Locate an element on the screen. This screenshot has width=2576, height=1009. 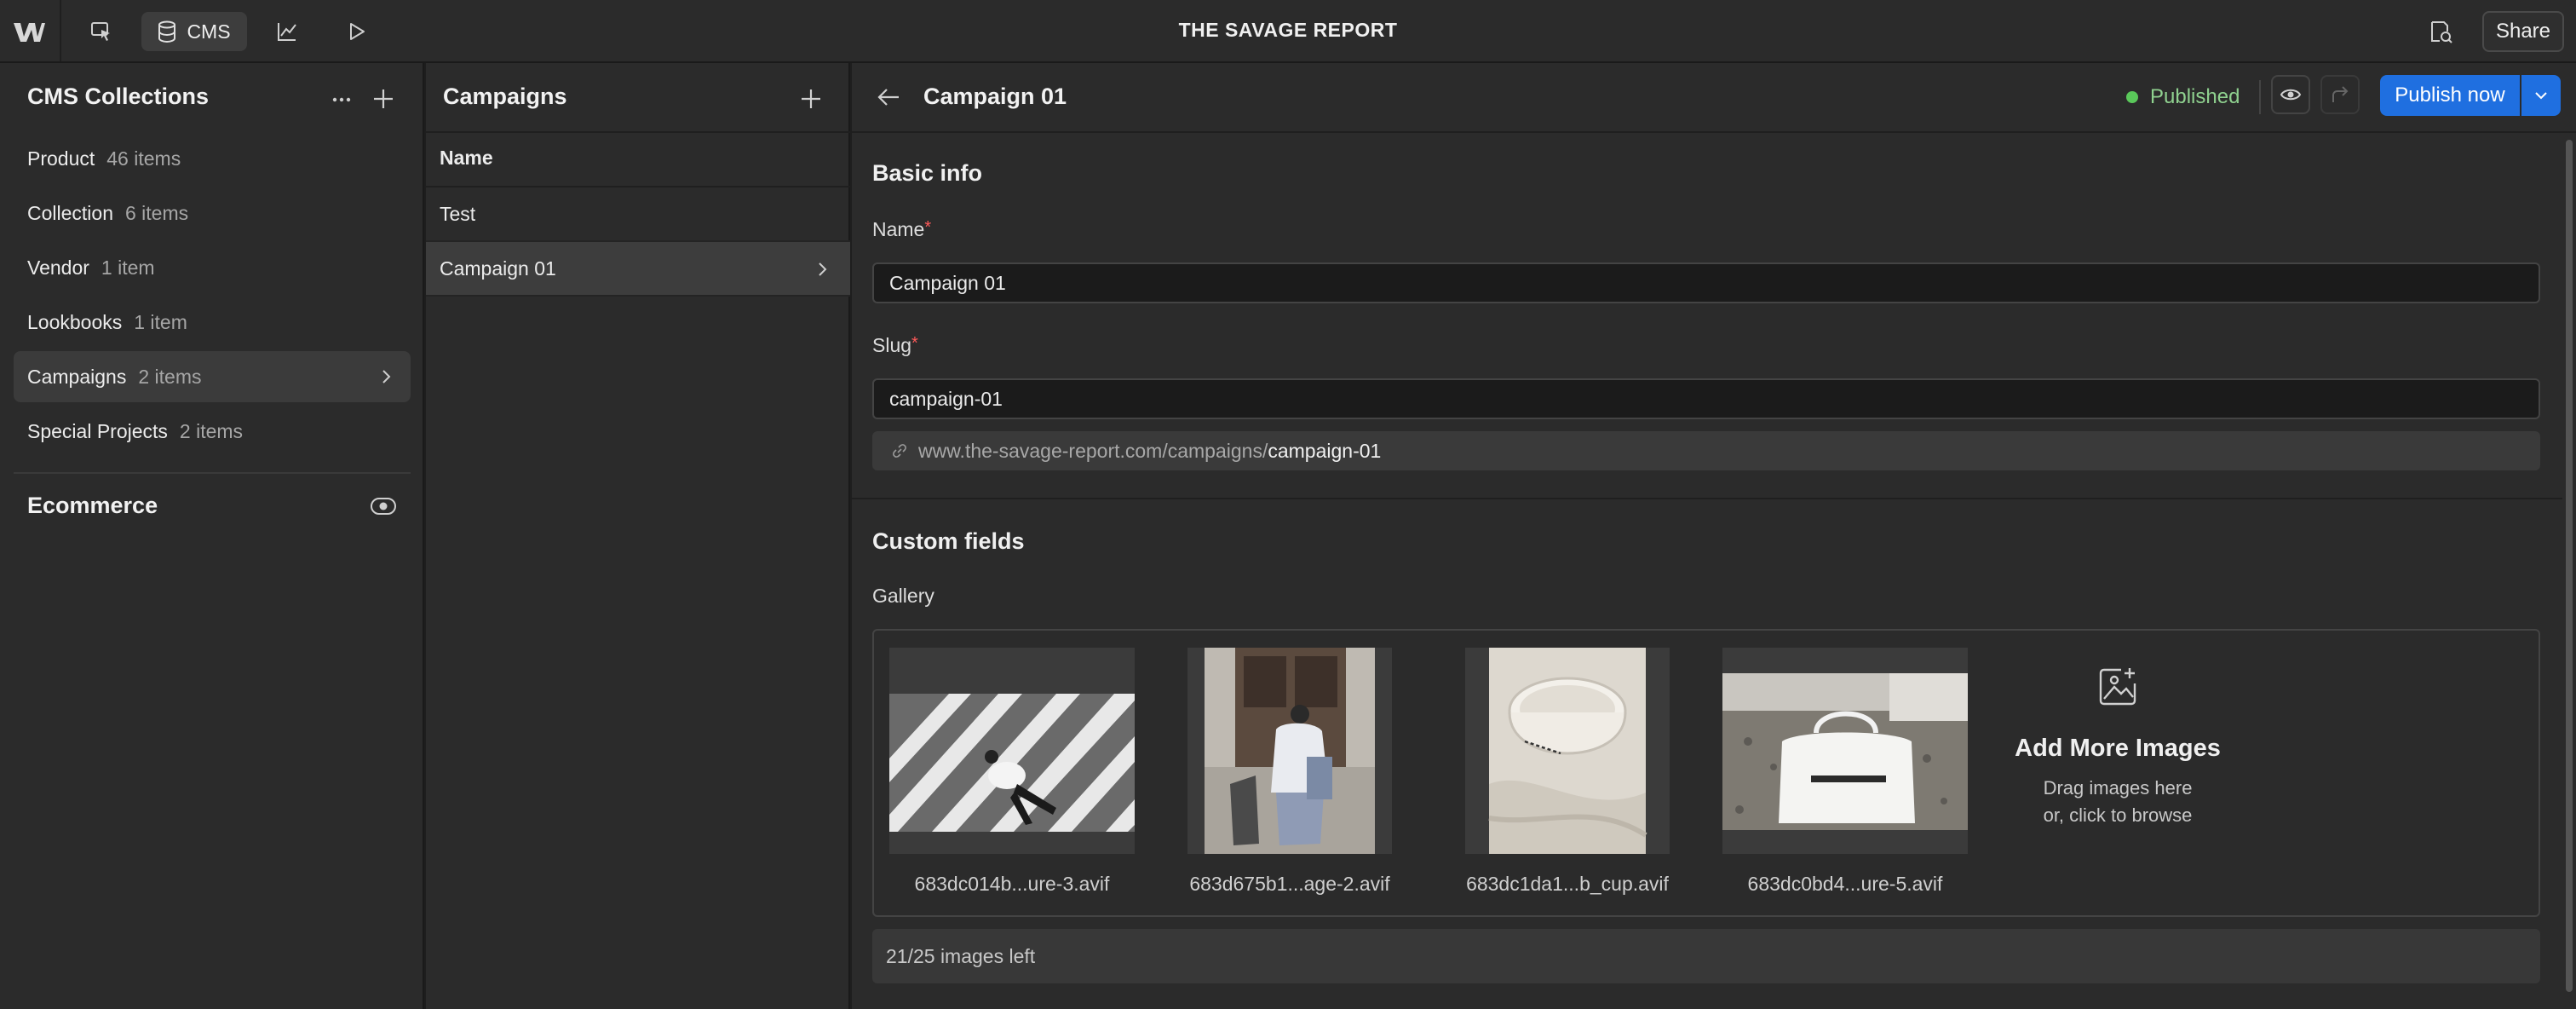
gallery-label: Gallery is located at coordinates (903, 596).